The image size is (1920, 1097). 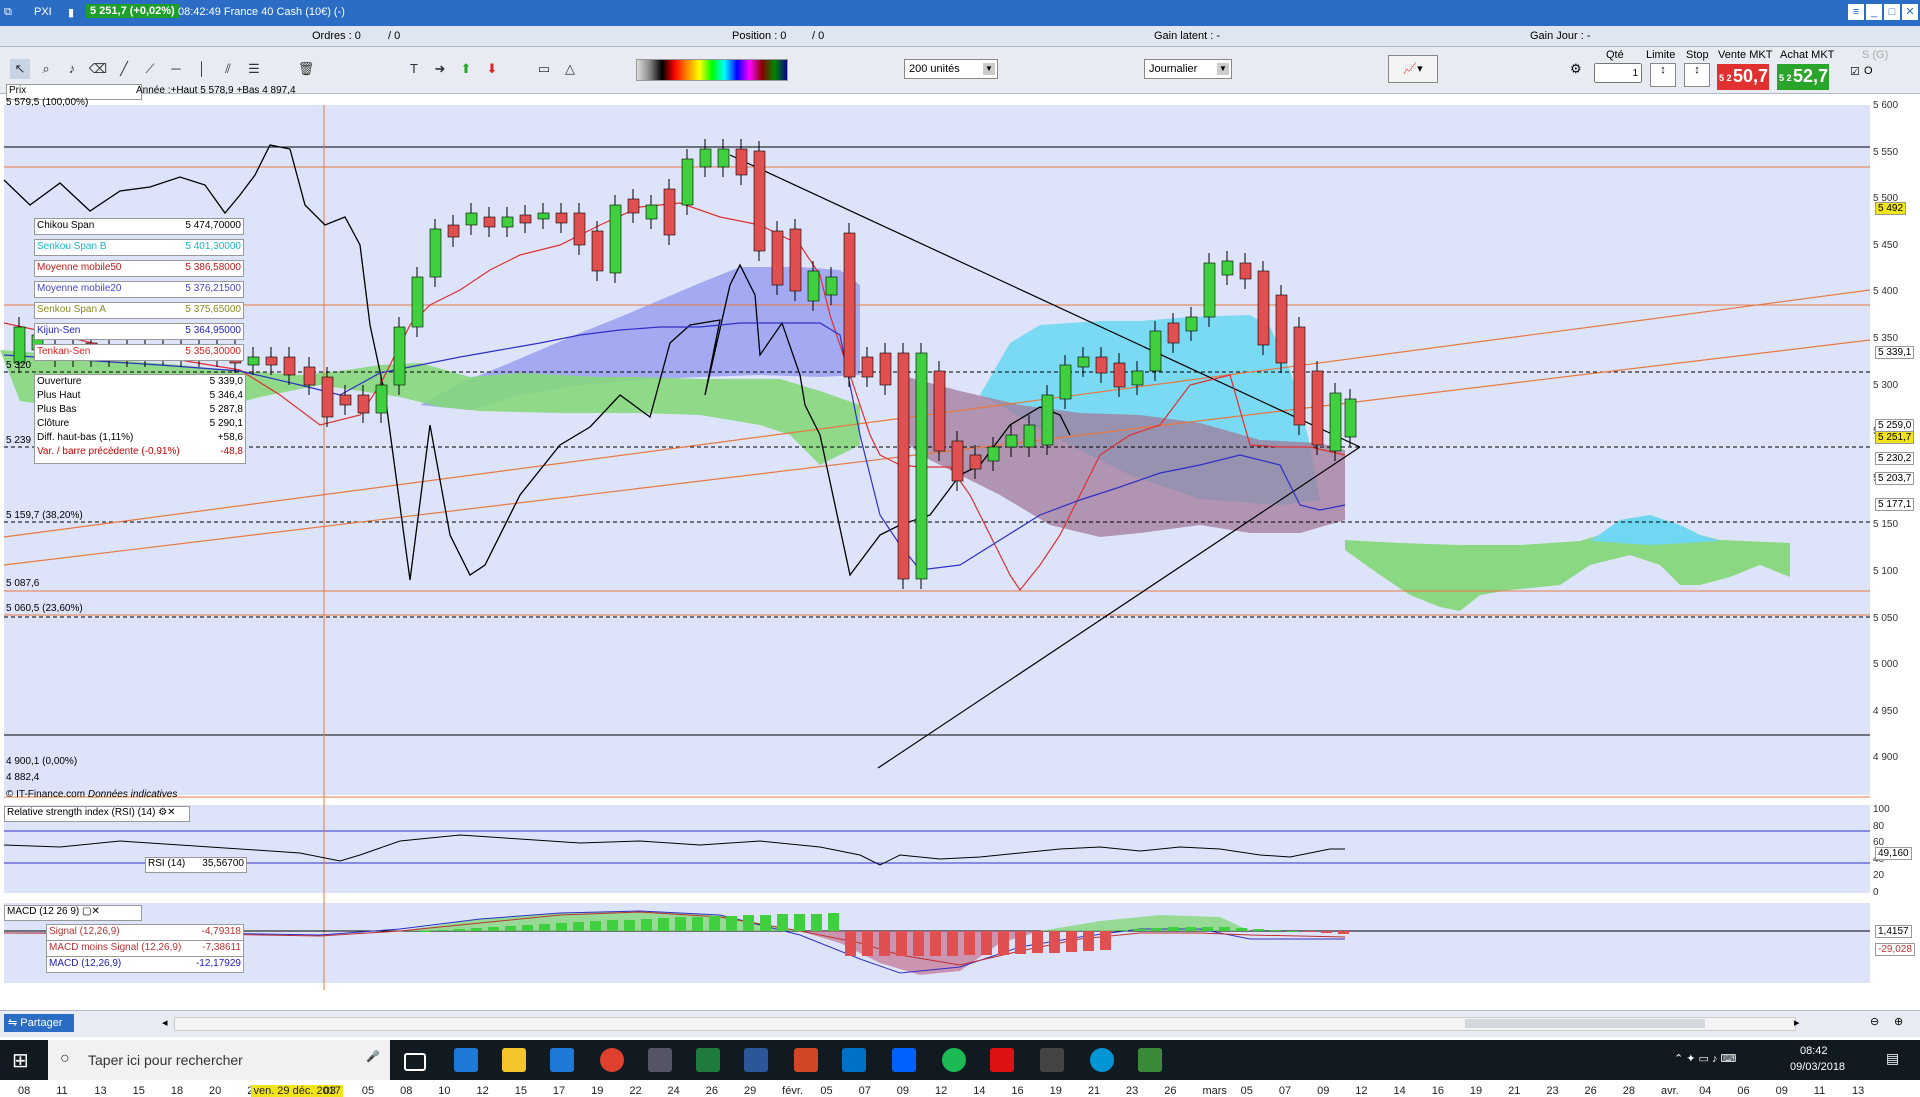 I want to click on macd-legend-item: Signal (12,26,9) -4,79318, so click(x=145, y=932).